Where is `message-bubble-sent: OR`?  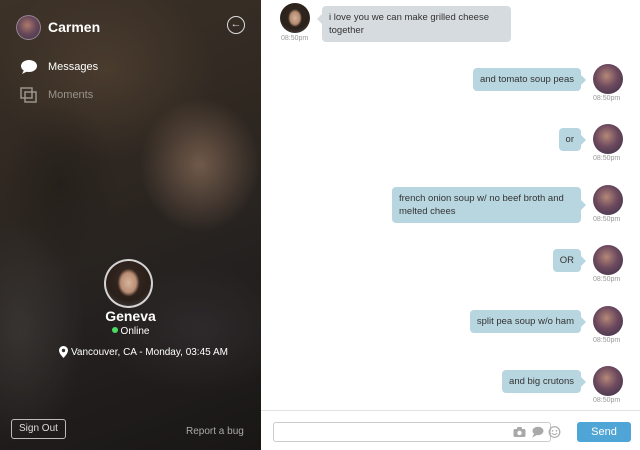
message-bubble-sent: OR is located at coordinates (569, 260).